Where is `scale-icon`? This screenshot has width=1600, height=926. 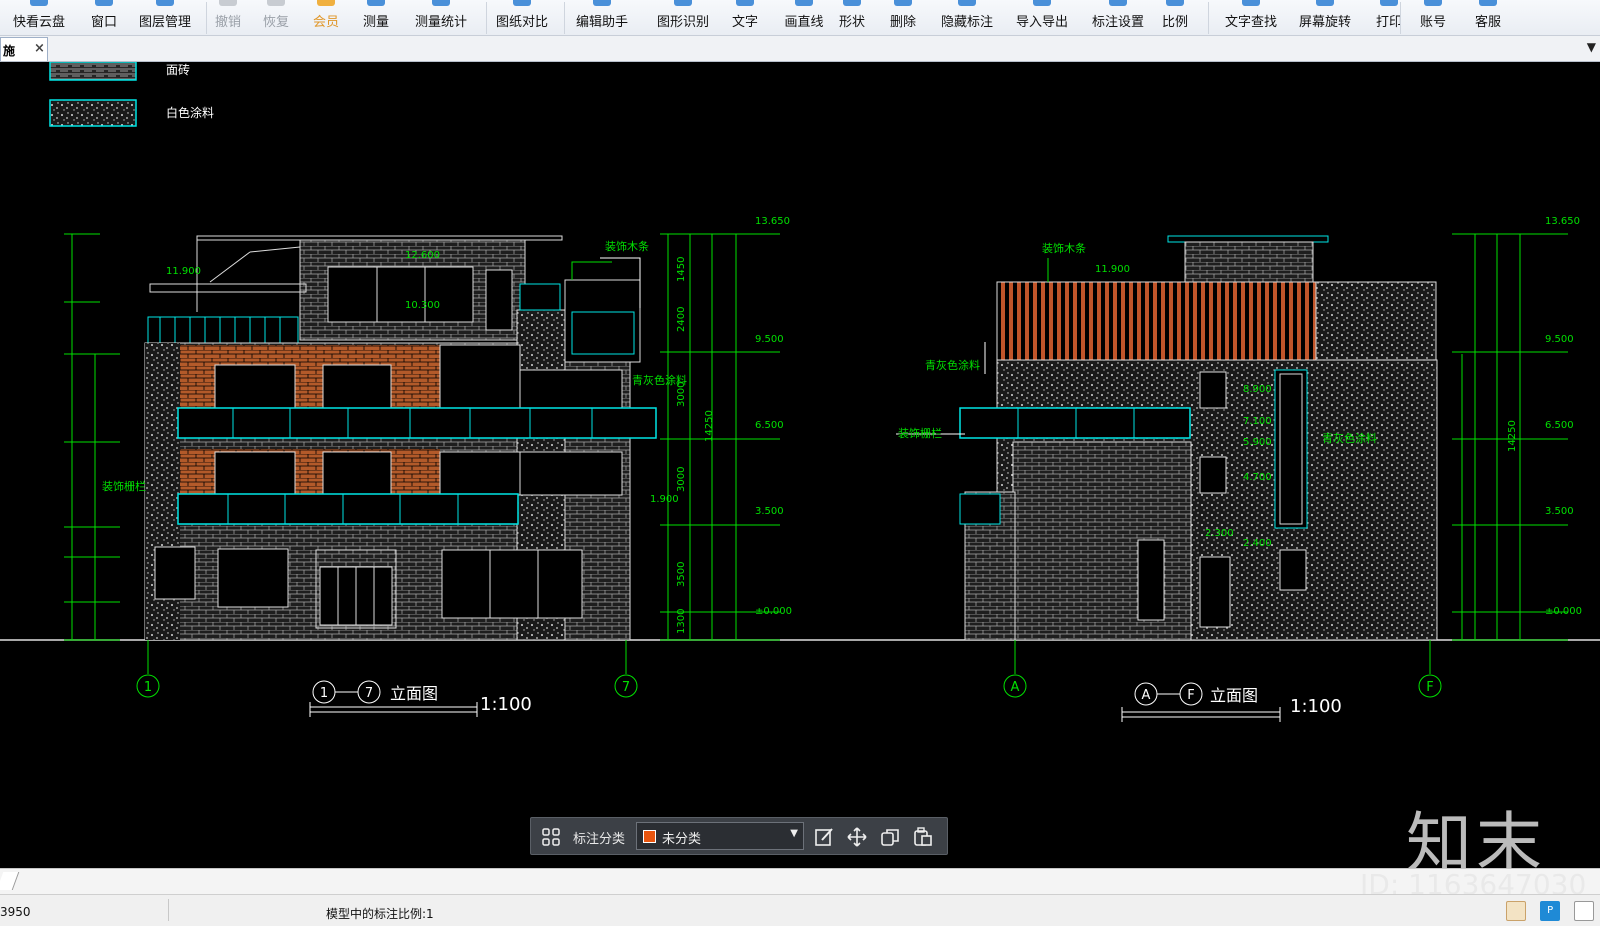 scale-icon is located at coordinates (1175, 3).